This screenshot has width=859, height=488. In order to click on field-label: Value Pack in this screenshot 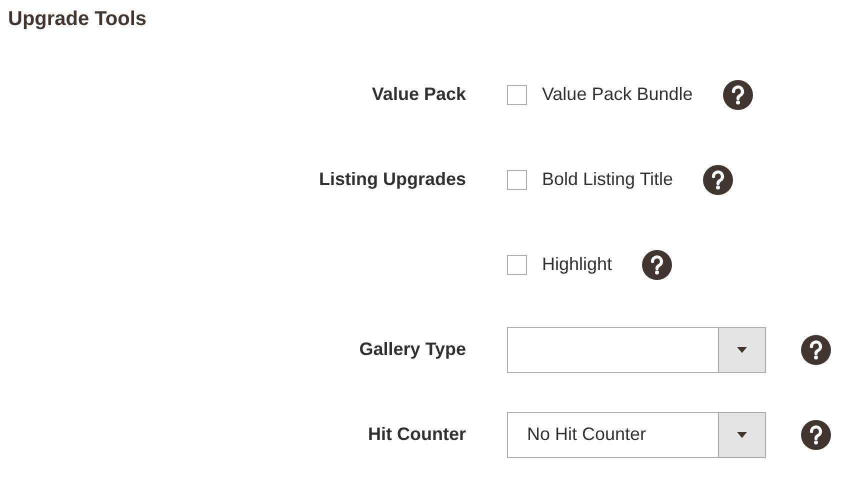, I will do `click(419, 94)`.